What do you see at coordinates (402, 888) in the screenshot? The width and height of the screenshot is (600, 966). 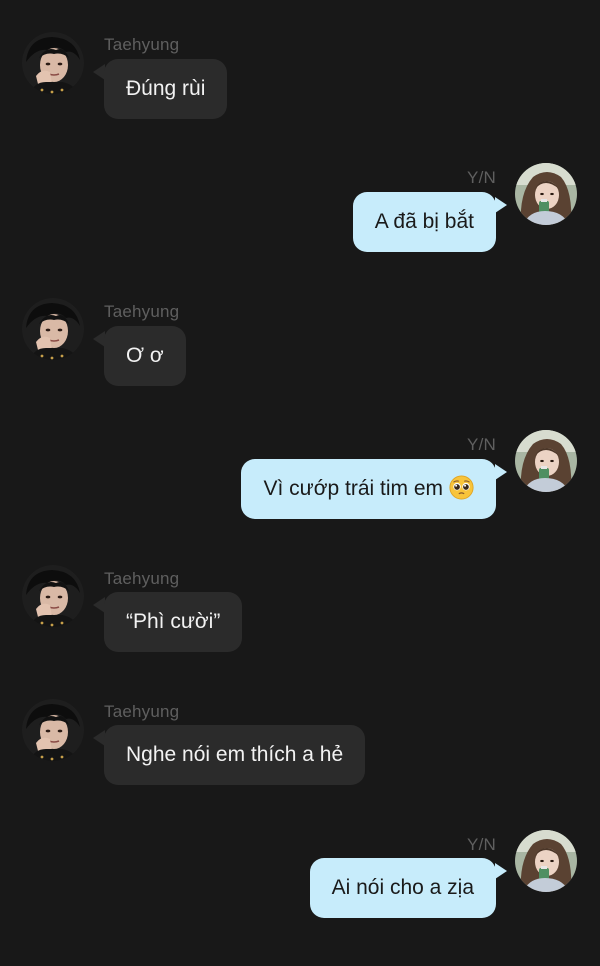 I see `message-bubble: Ai nói cho a zịa` at bounding box center [402, 888].